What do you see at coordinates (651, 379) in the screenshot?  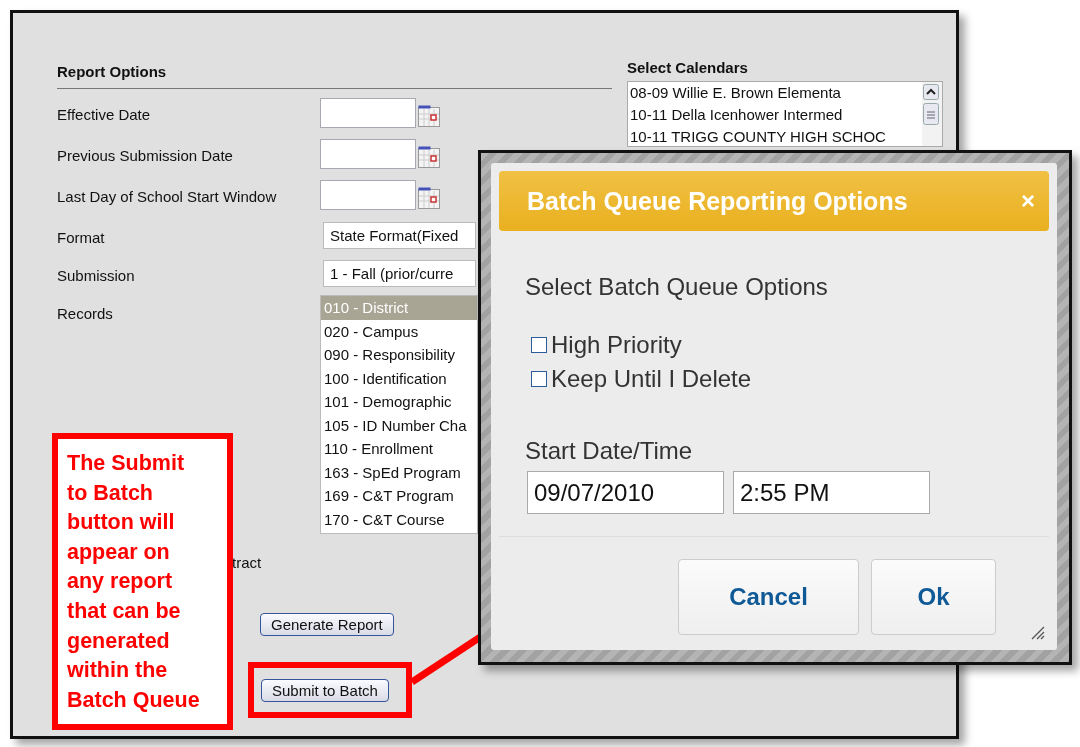 I see `checkbox-label: Keep Until I Delete` at bounding box center [651, 379].